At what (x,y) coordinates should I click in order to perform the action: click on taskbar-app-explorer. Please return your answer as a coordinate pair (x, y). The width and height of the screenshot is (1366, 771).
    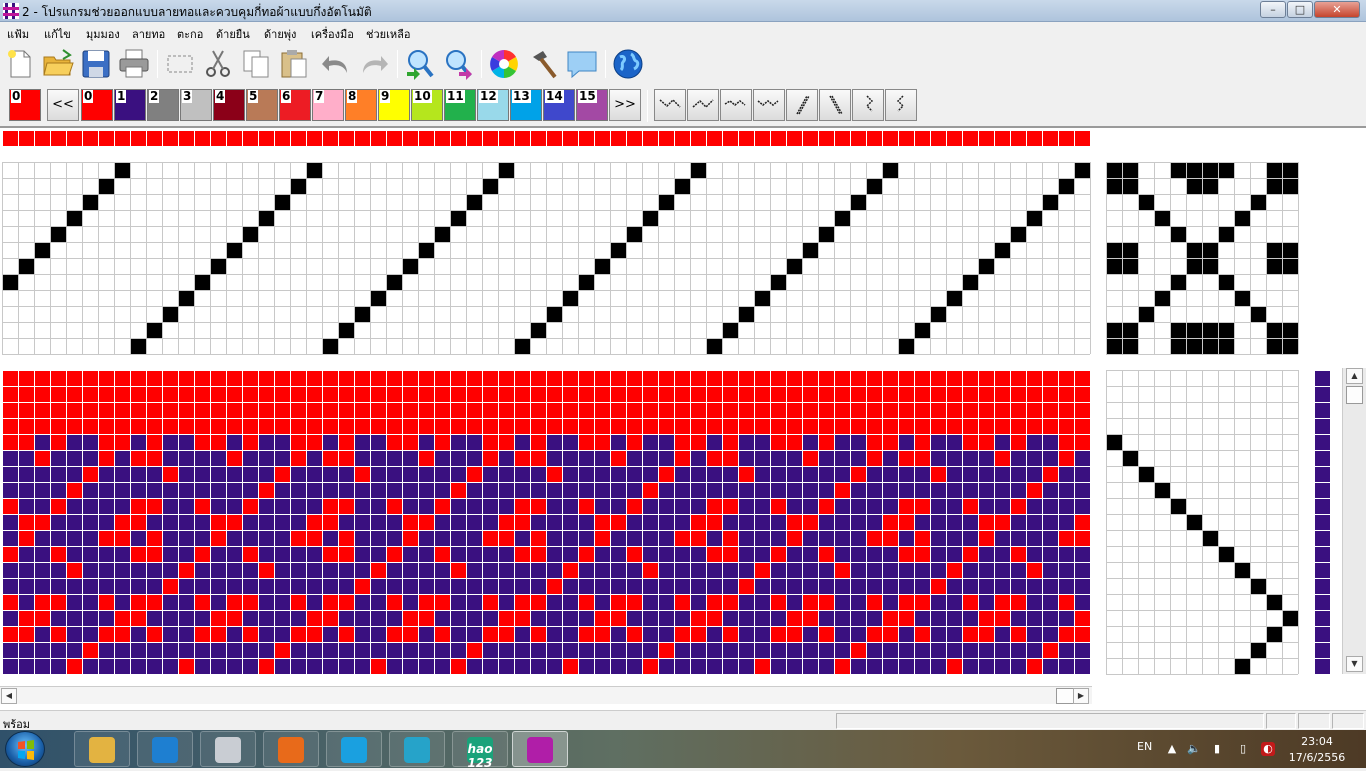
    Looking at the image, I should click on (102, 749).